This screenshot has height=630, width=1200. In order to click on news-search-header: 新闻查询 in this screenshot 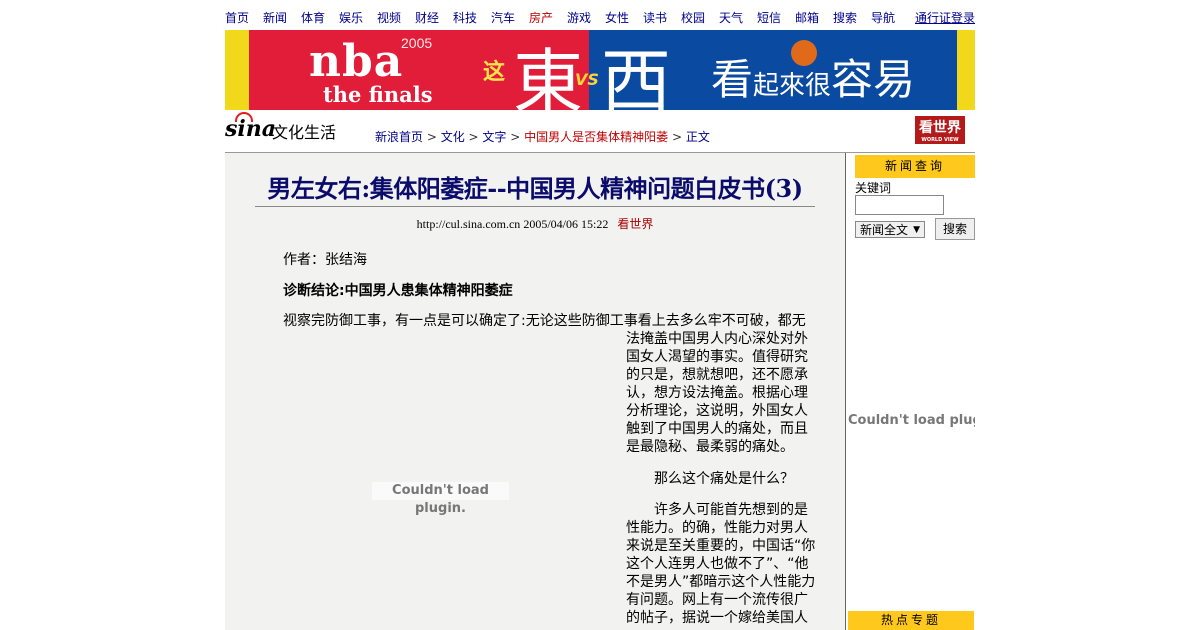, I will do `click(915, 166)`.